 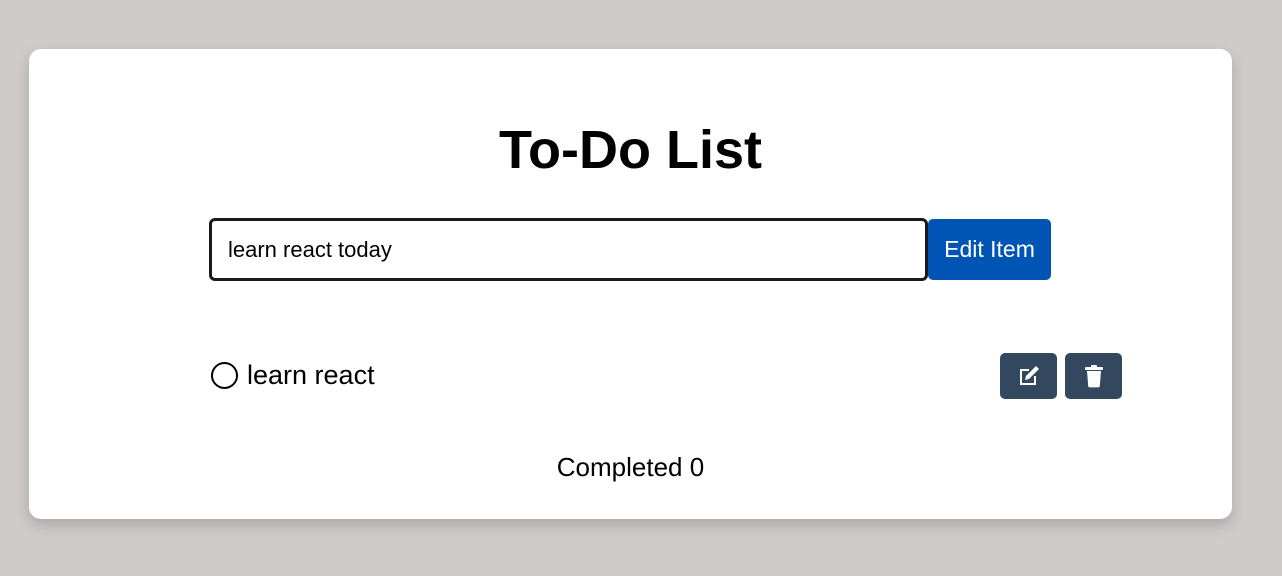 I want to click on item-actions, so click(x=1061, y=375).